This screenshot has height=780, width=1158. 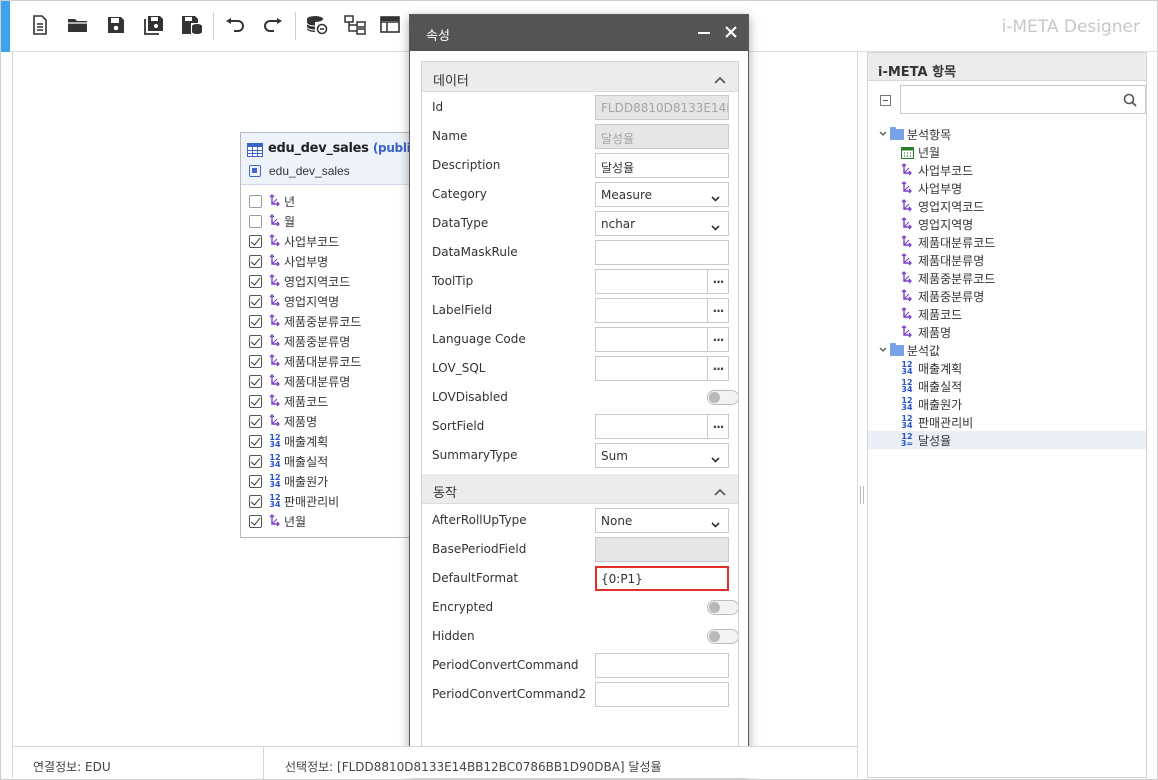 I want to click on tree-item: 제품중분류코드, so click(x=1007, y=278).